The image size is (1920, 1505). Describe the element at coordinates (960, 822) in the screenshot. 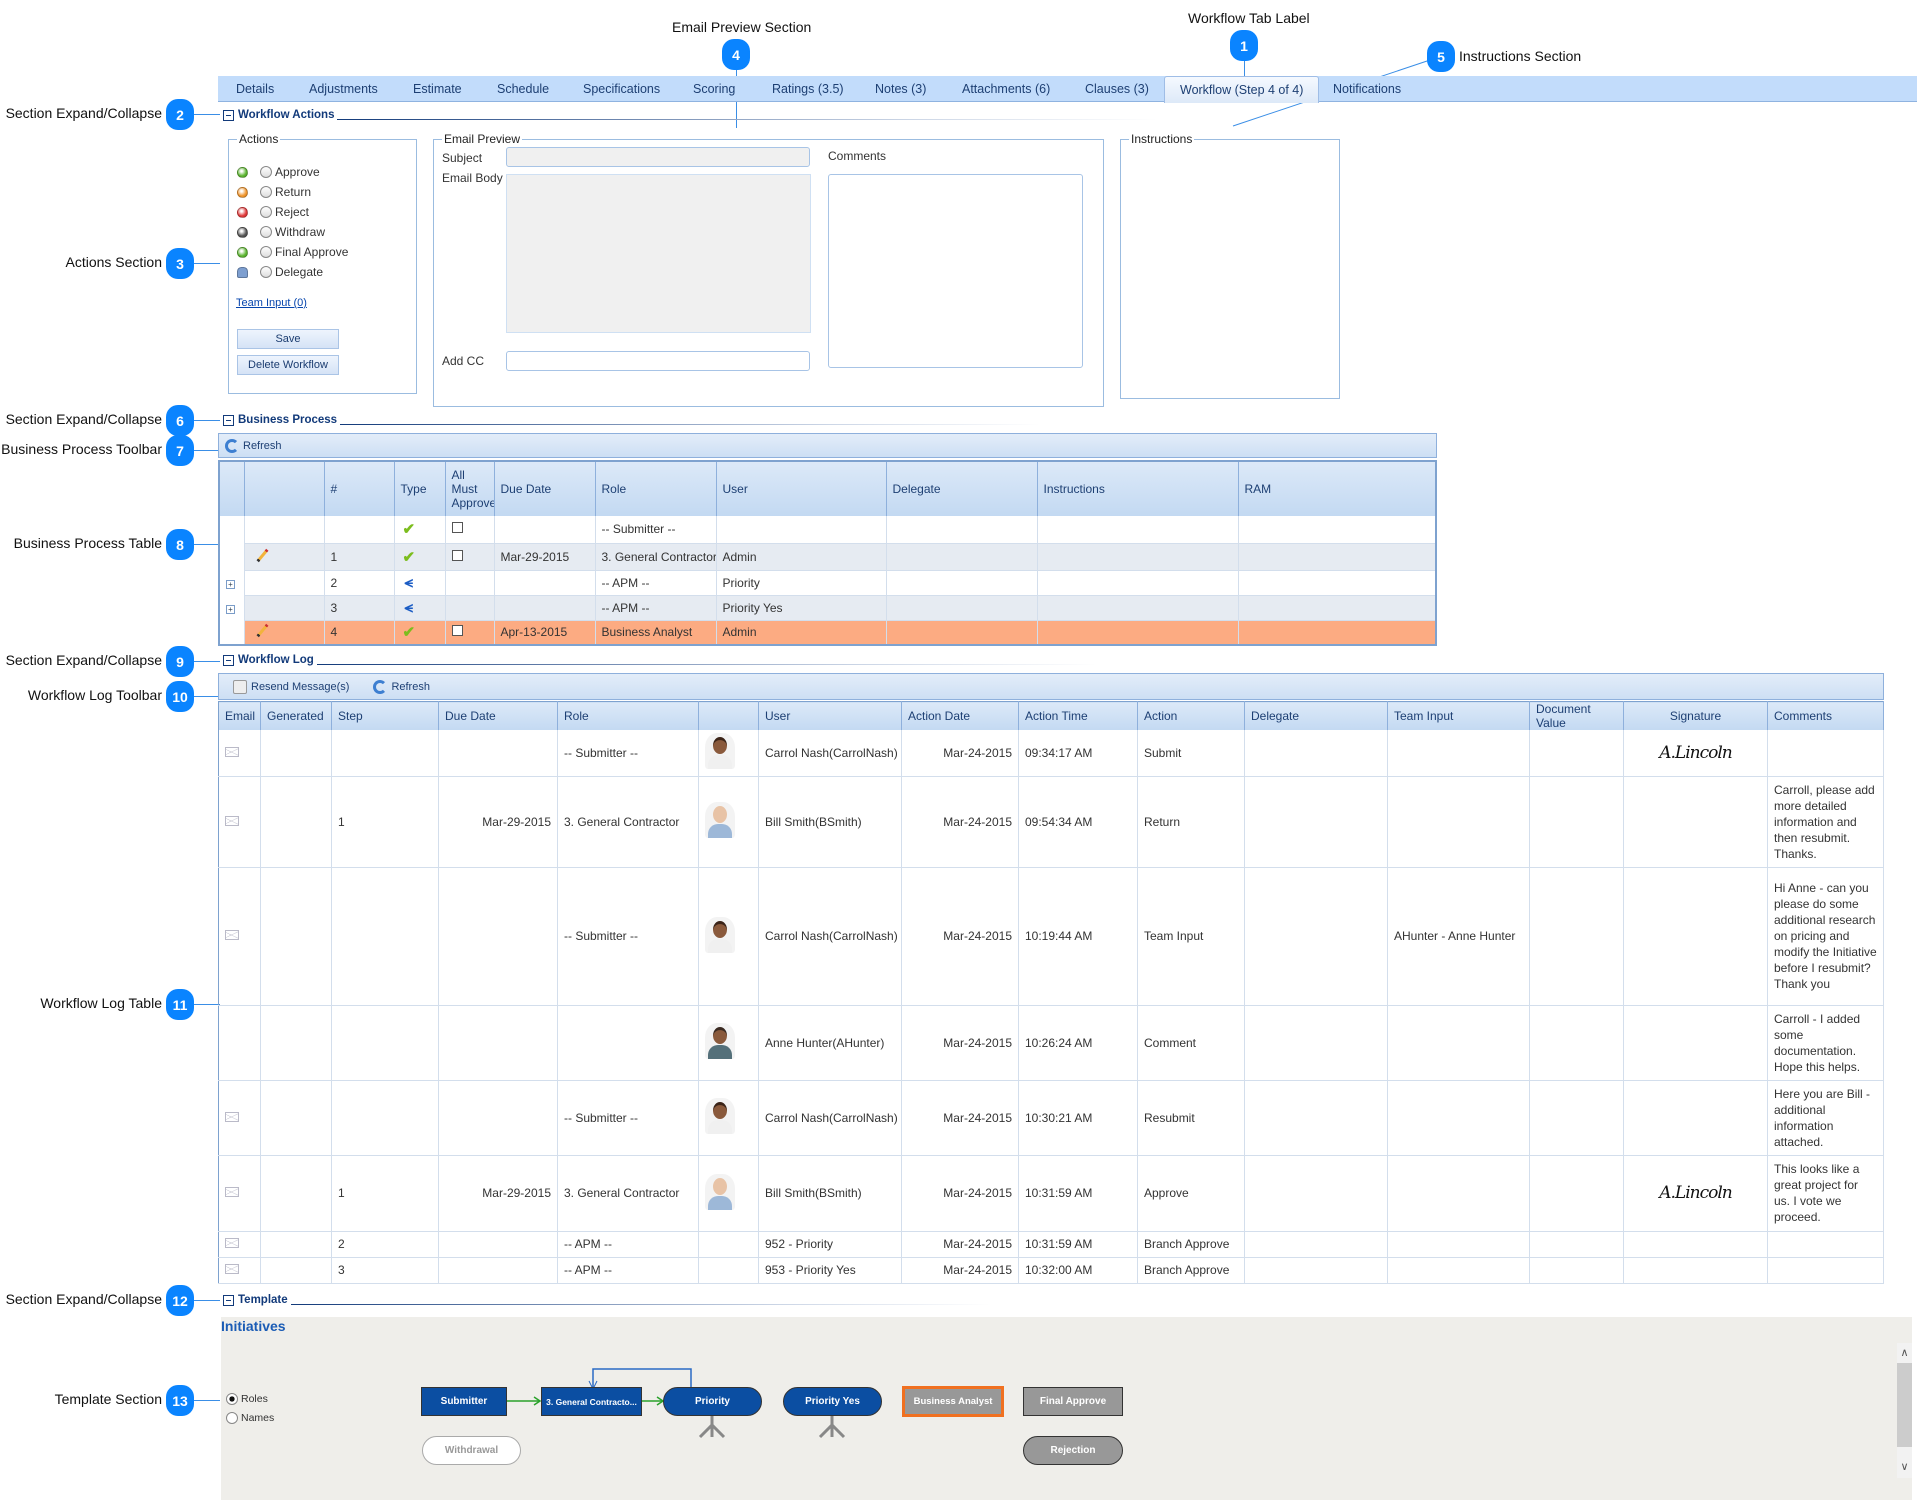

I see `action-date-cell: Mar-24-2015` at that location.